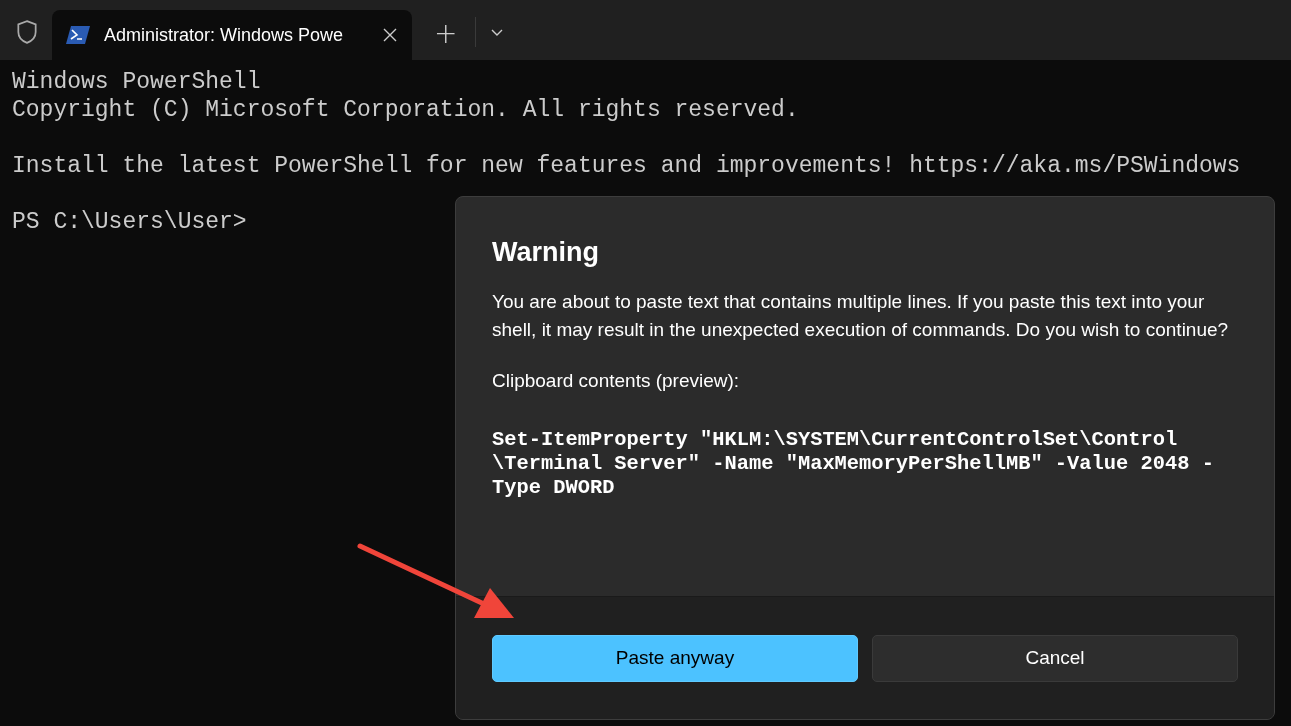 The image size is (1291, 726). I want to click on paste-anyway-button: Paste anyway, so click(675, 658).